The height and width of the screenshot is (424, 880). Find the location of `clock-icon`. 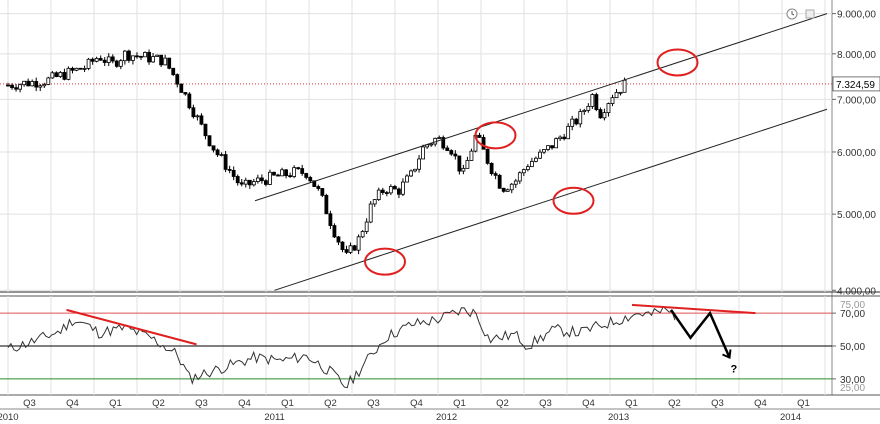

clock-icon is located at coordinates (792, 14).